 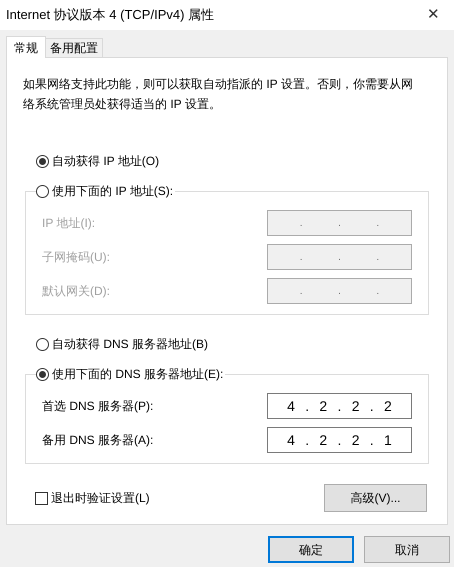 I want to click on radio-label: 使用下面的 DNS 服务器地址(E):, so click(x=138, y=374).